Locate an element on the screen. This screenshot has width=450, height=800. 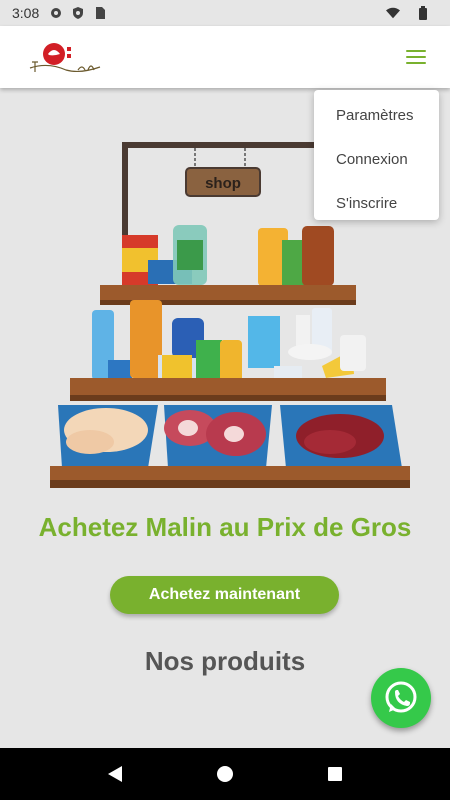
overflow-menu: Paramètres Connexion S'inscrire is located at coordinates (376, 155).